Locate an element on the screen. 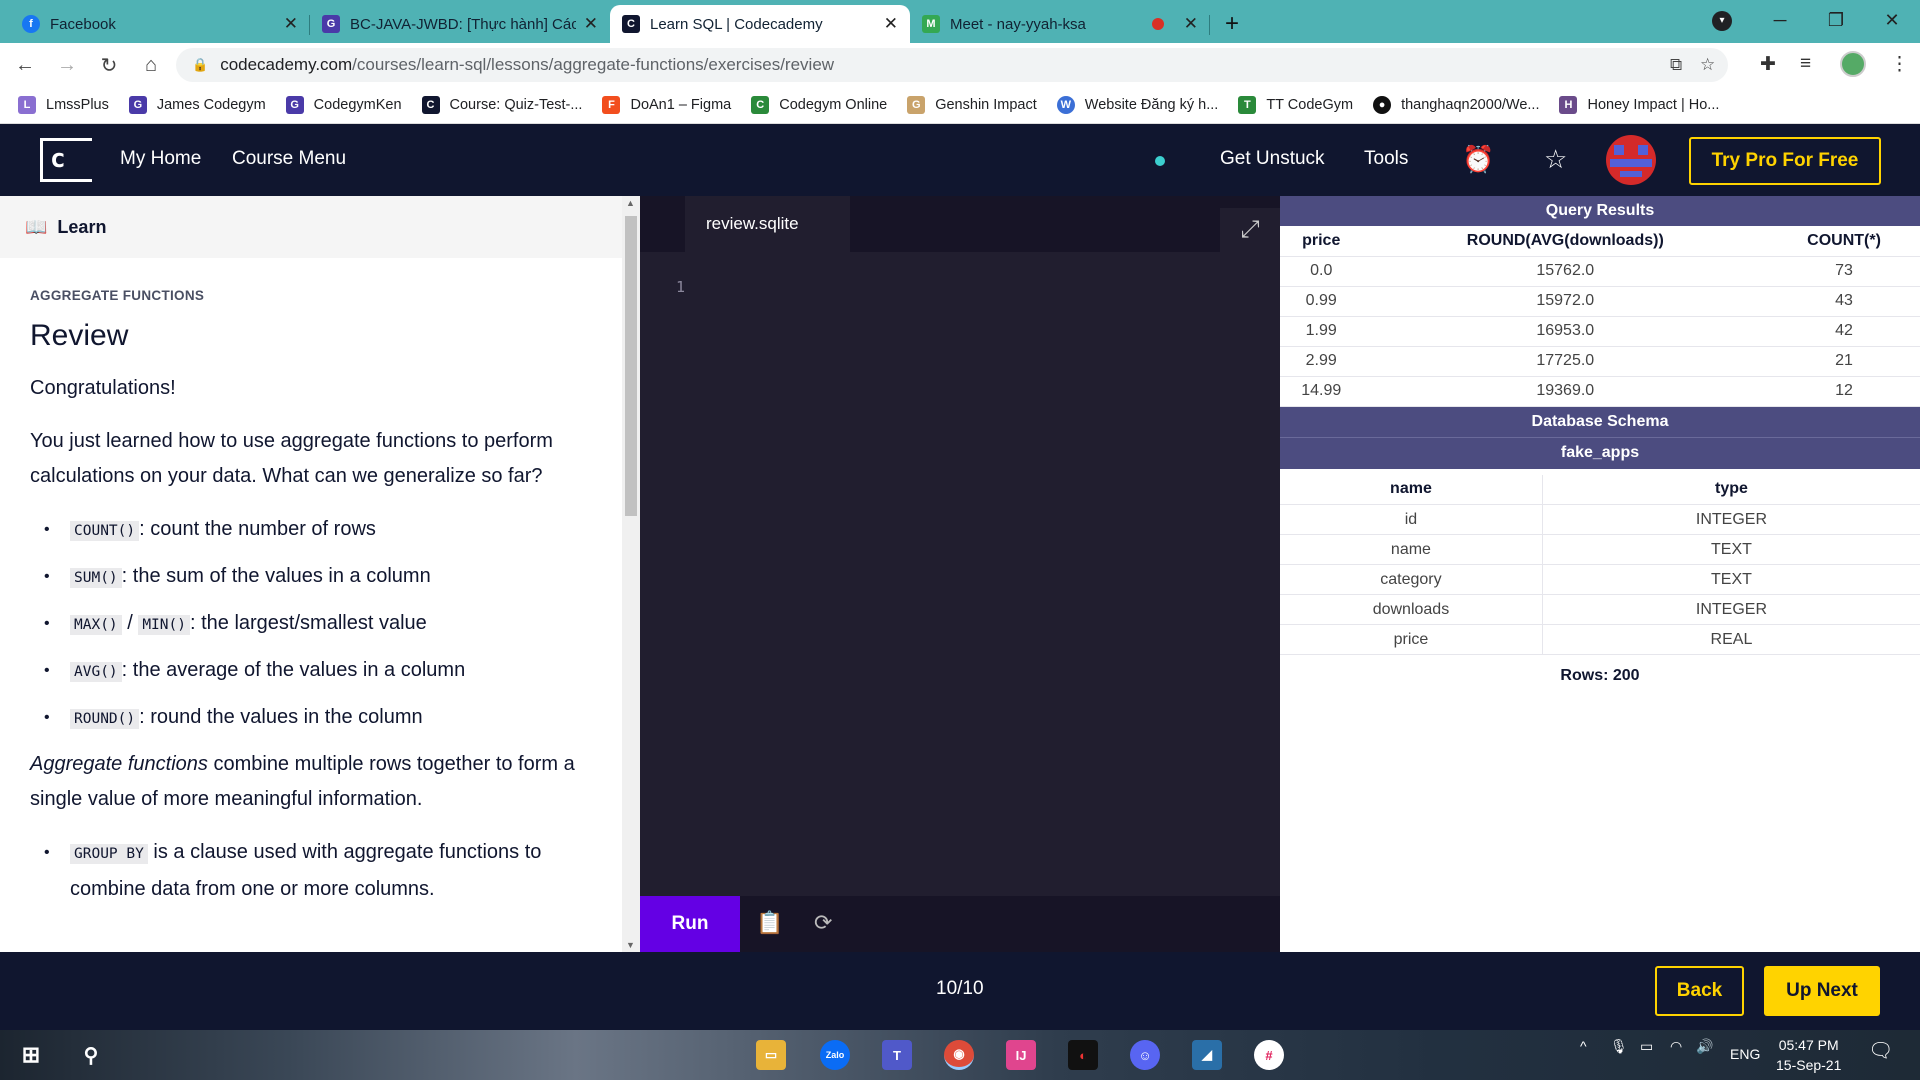  volume-icon: 🔊 is located at coordinates (1704, 1046).